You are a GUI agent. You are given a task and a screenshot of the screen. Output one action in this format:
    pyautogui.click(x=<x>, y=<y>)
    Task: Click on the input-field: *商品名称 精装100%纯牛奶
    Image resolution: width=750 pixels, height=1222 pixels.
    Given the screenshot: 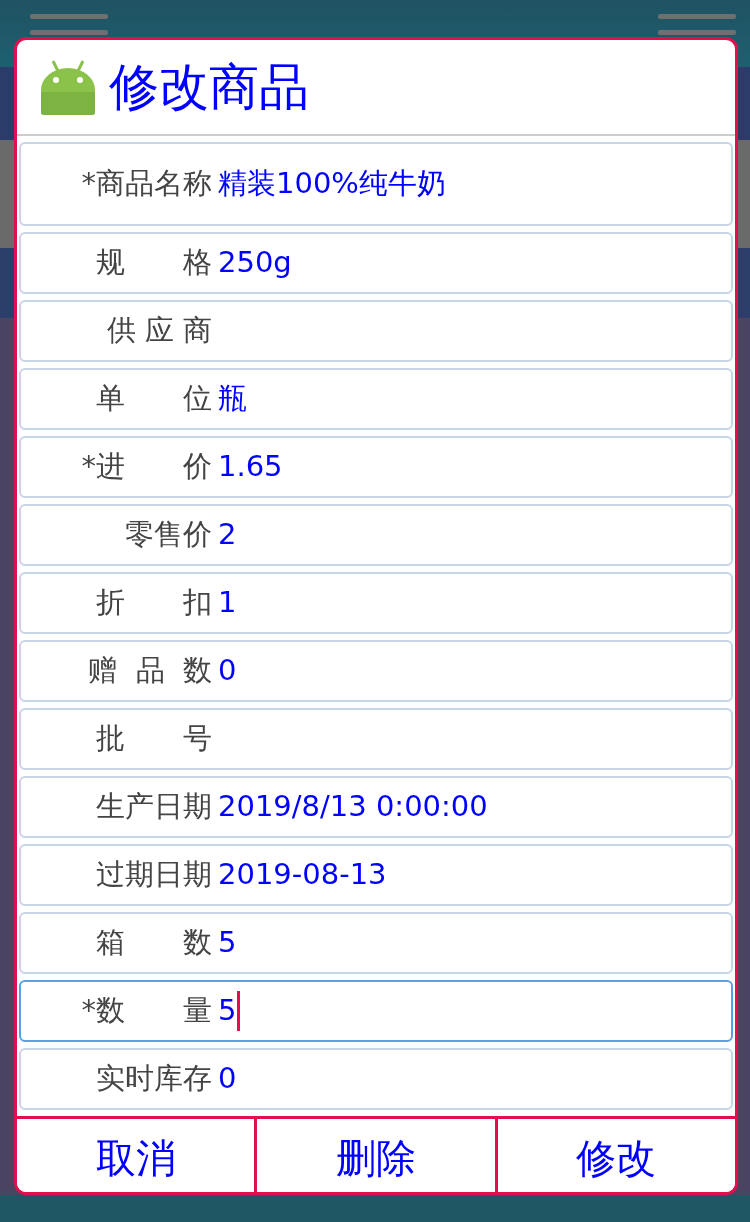 What is the action you would take?
    pyautogui.click(x=376, y=184)
    